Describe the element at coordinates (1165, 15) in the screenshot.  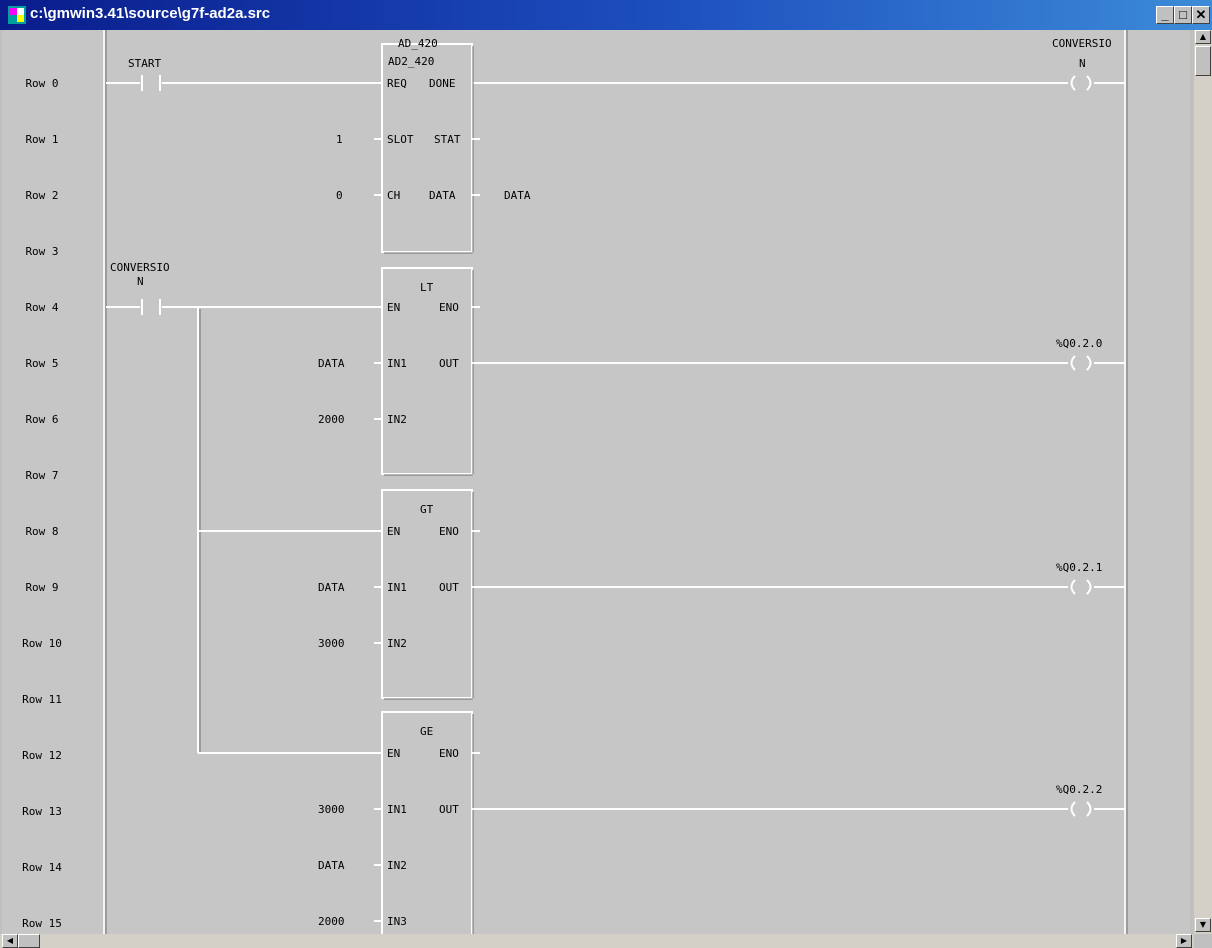
I see `minimize-button: _` at that location.